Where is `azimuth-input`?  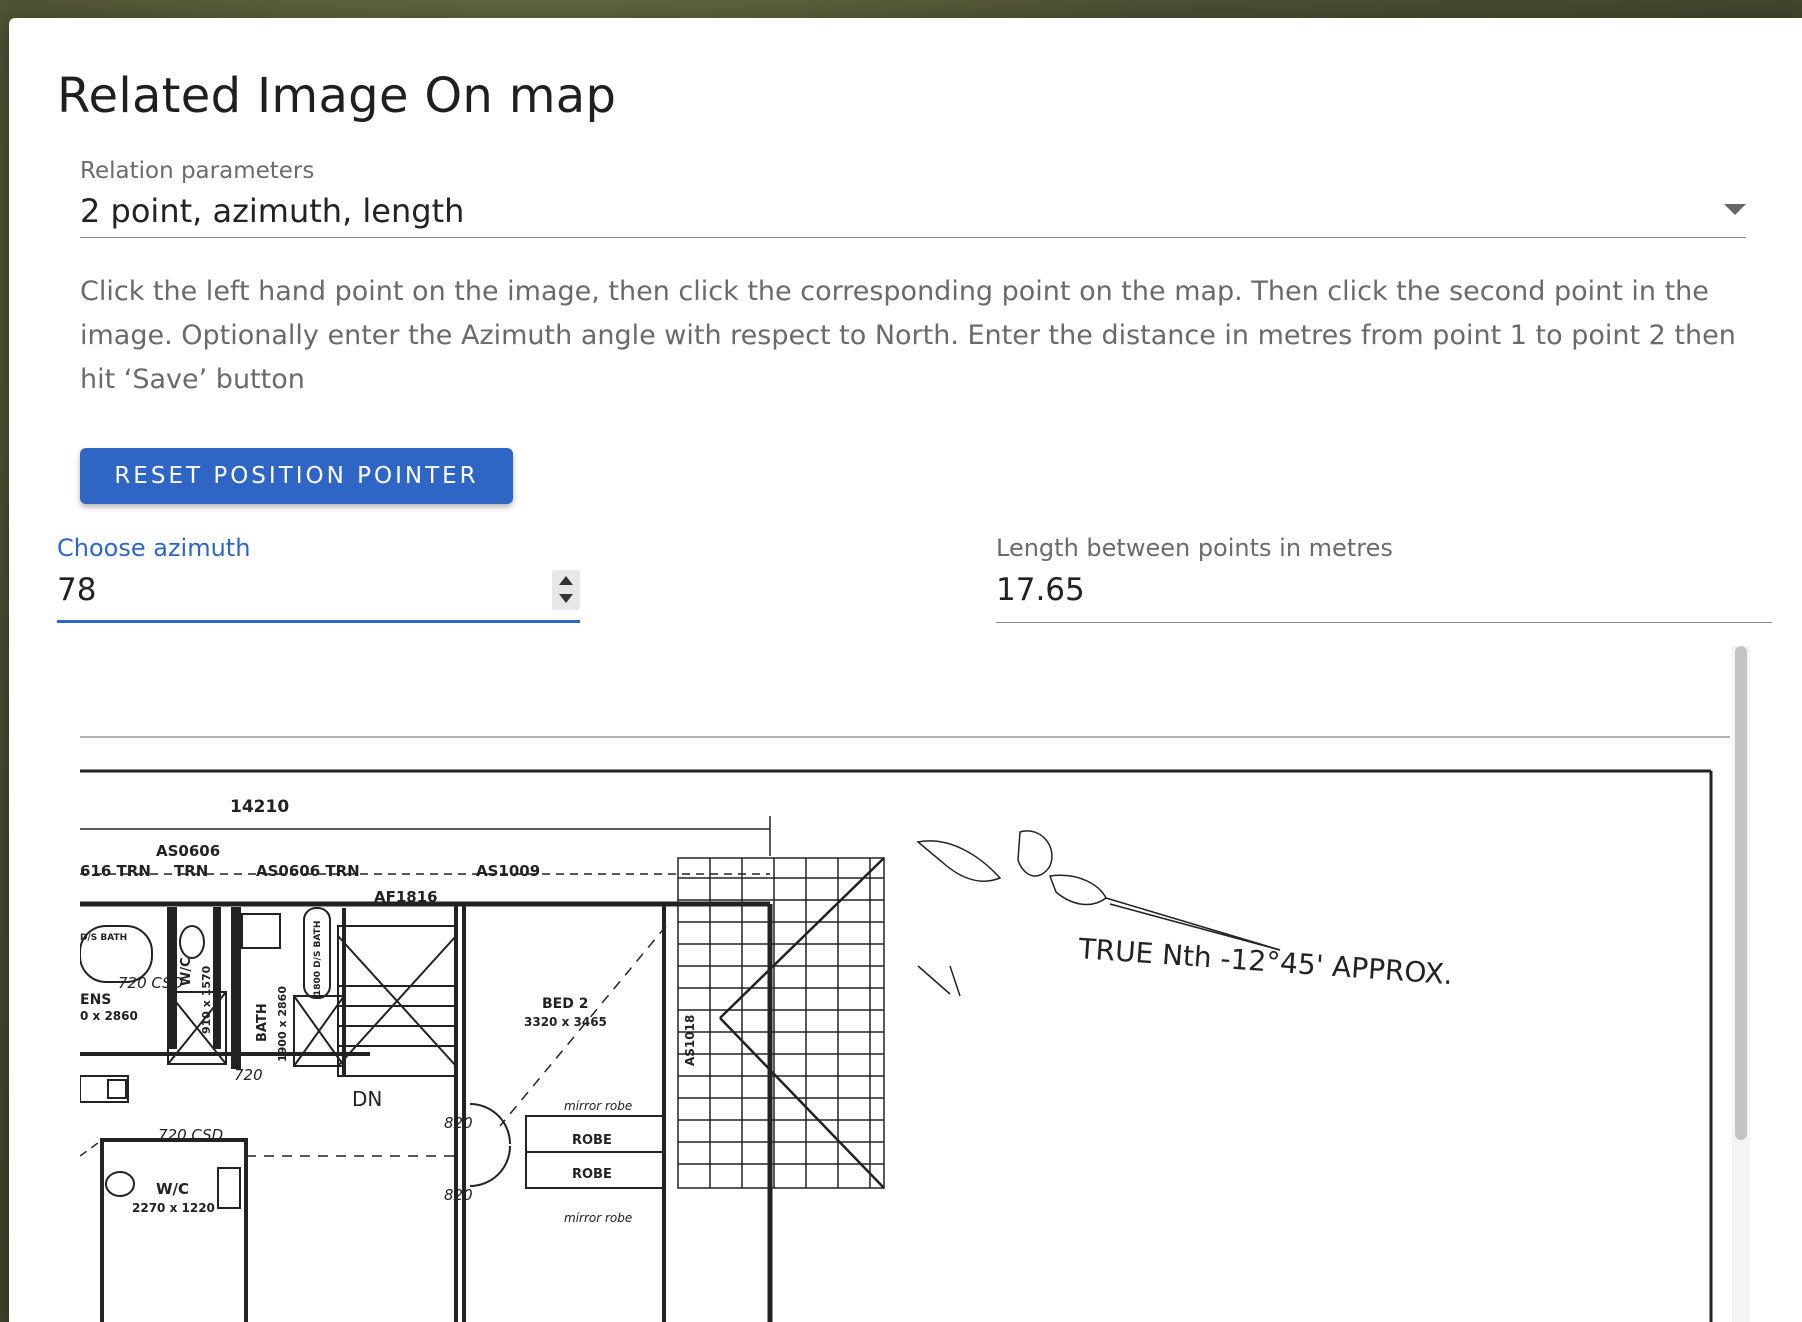
azimuth-input is located at coordinates (292, 590).